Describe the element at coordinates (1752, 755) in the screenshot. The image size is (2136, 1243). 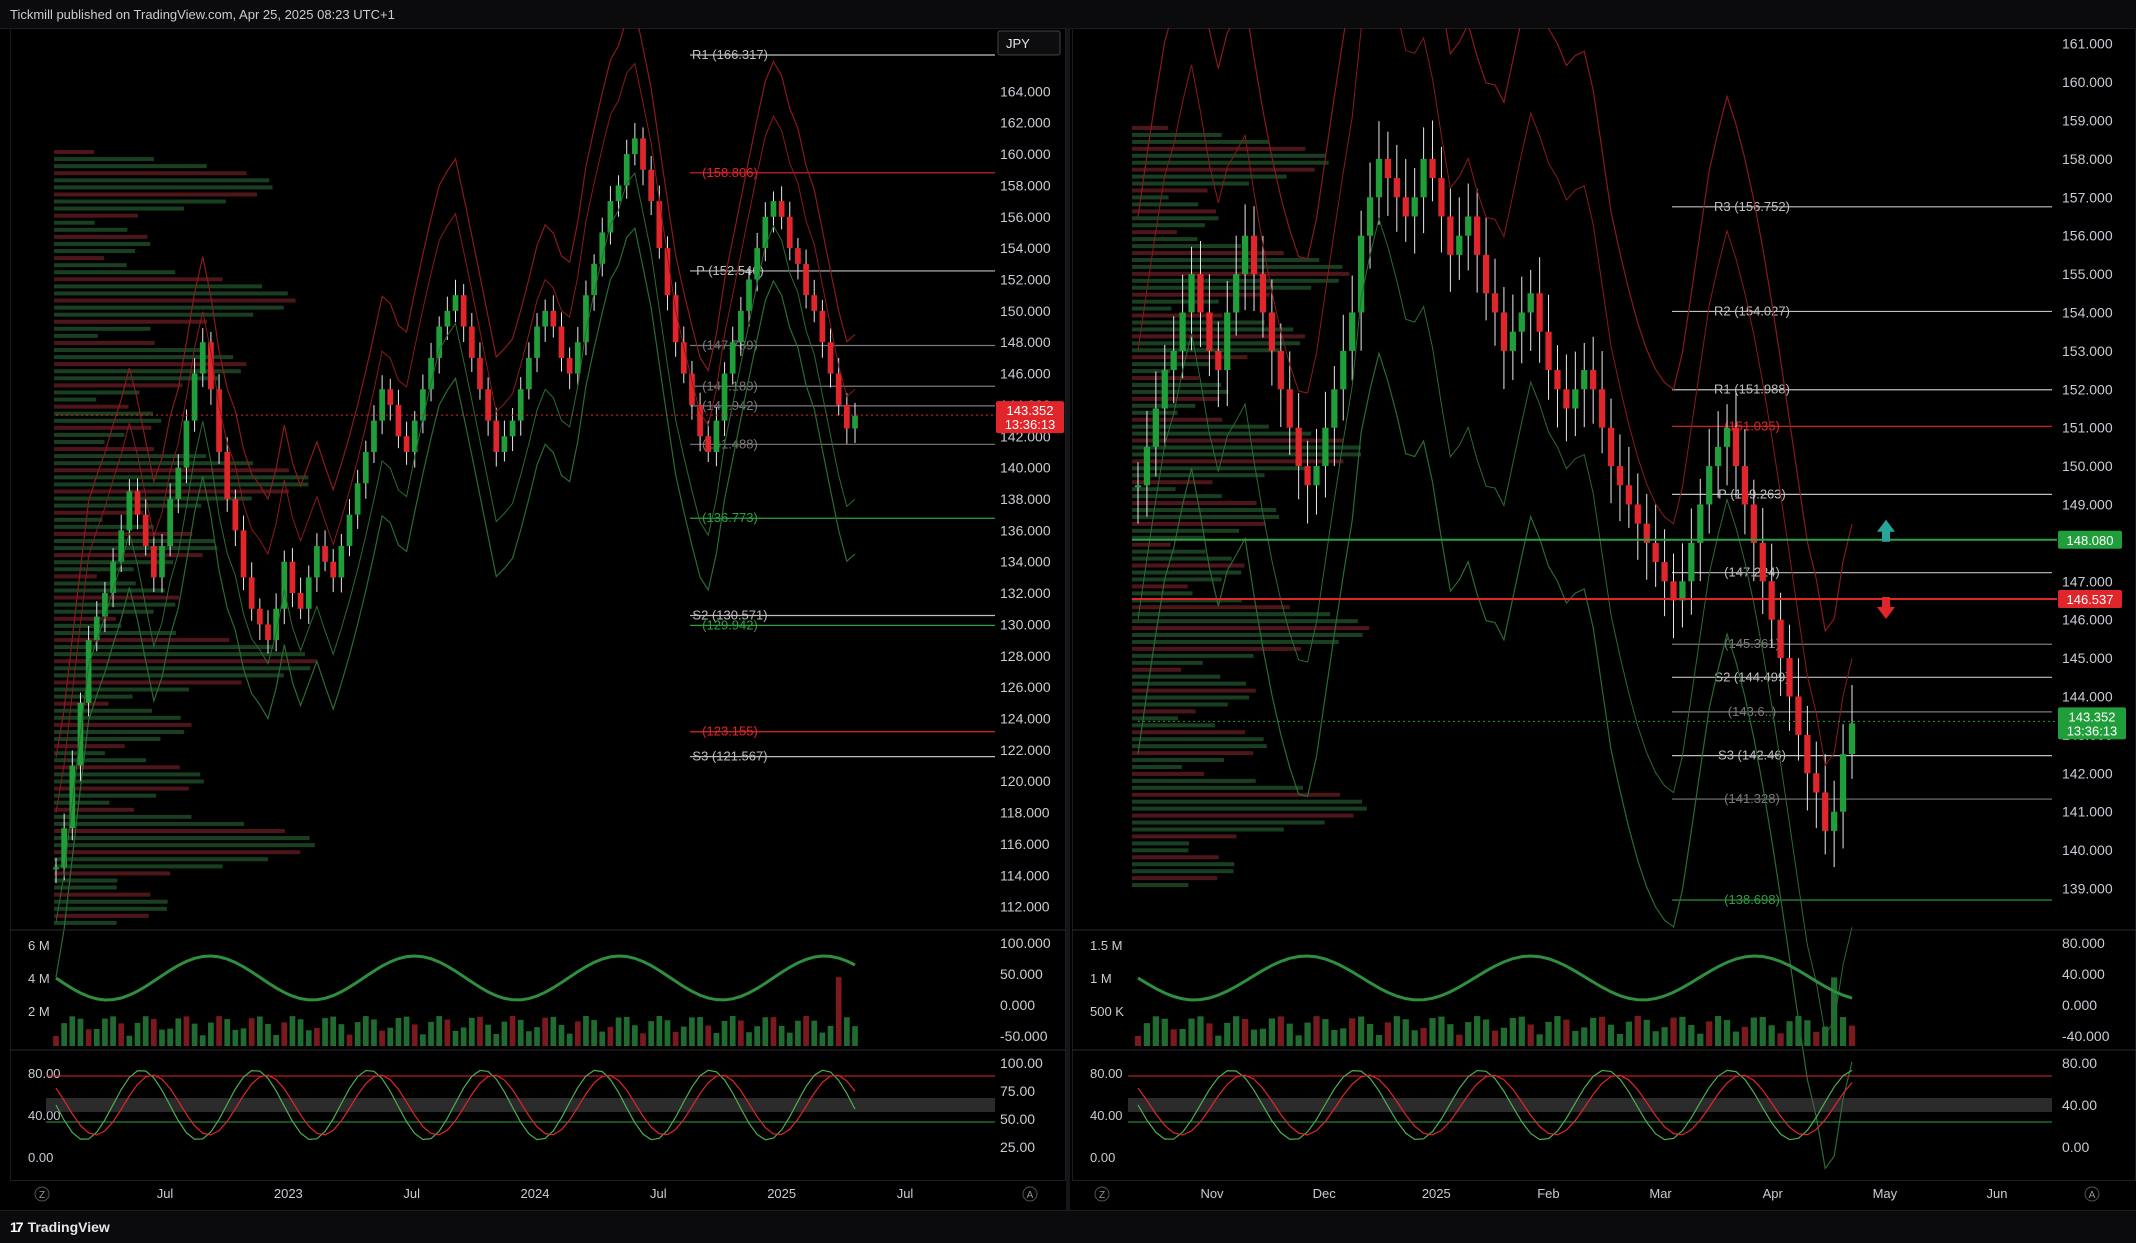
I see `level-label: S3 (142.46)` at that location.